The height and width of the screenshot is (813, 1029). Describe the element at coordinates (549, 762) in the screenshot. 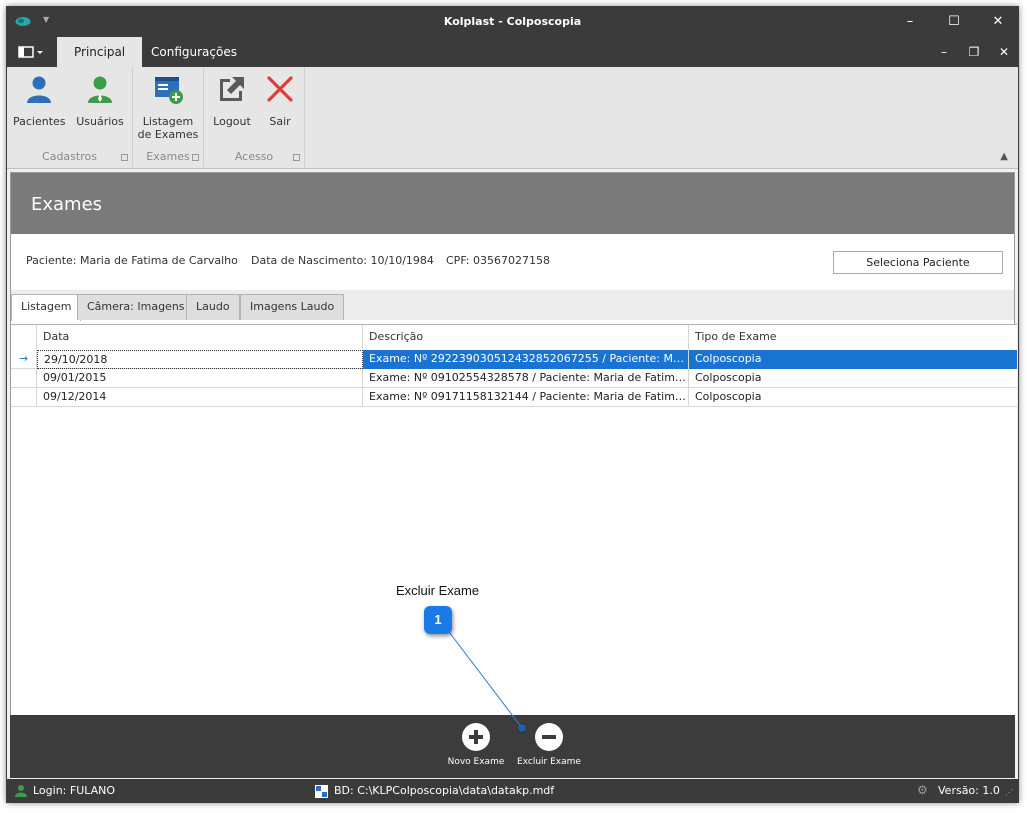

I see `excluir-exame-label: Excluir Exame` at that location.